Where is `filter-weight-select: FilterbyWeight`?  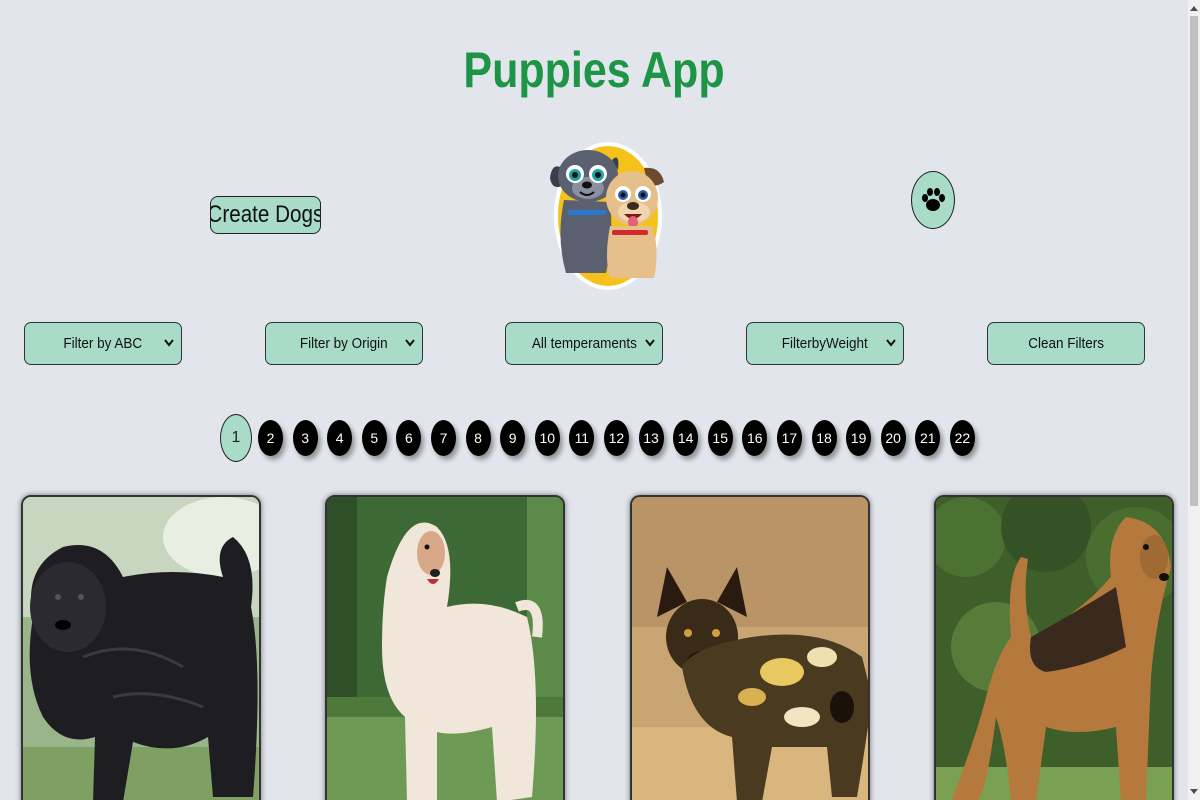
filter-weight-select: FilterbyWeight is located at coordinates (825, 343).